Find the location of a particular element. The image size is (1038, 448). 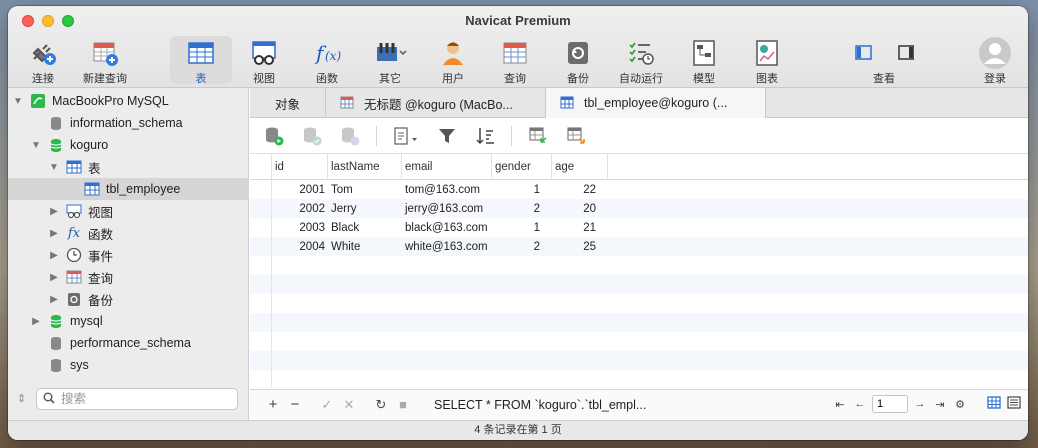

cell-age: 20 is located at coordinates (580, 208).